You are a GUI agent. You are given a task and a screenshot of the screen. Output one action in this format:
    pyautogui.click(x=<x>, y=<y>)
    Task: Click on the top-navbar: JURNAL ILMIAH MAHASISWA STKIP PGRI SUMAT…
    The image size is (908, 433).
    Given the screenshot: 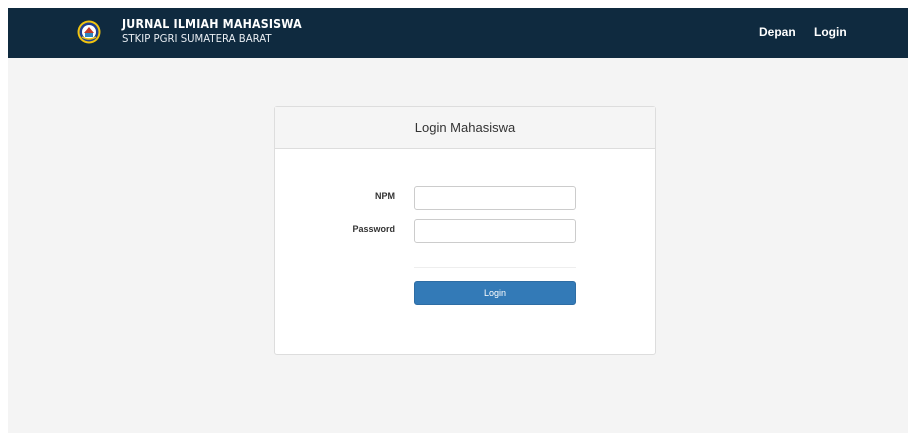 What is the action you would take?
    pyautogui.click(x=458, y=33)
    